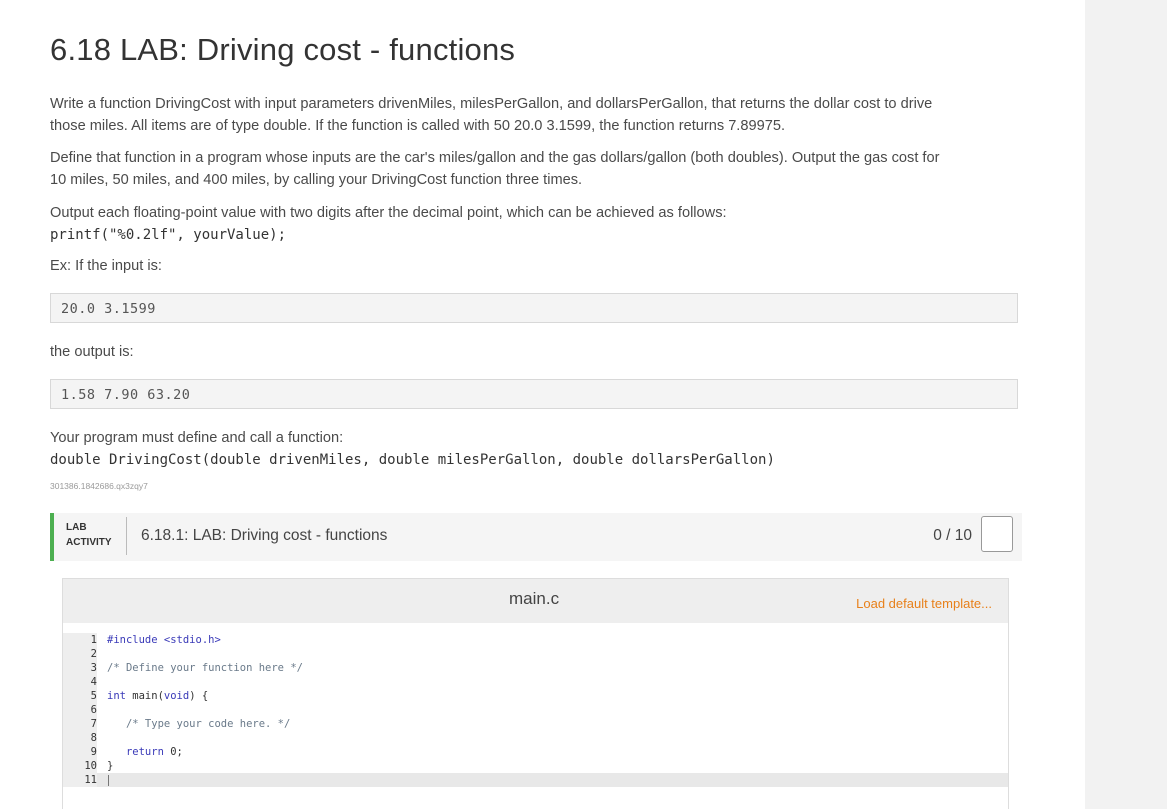 The width and height of the screenshot is (1167, 810). Describe the element at coordinates (534, 308) in the screenshot. I see `example-input-box: 20.0 3.1599` at that location.